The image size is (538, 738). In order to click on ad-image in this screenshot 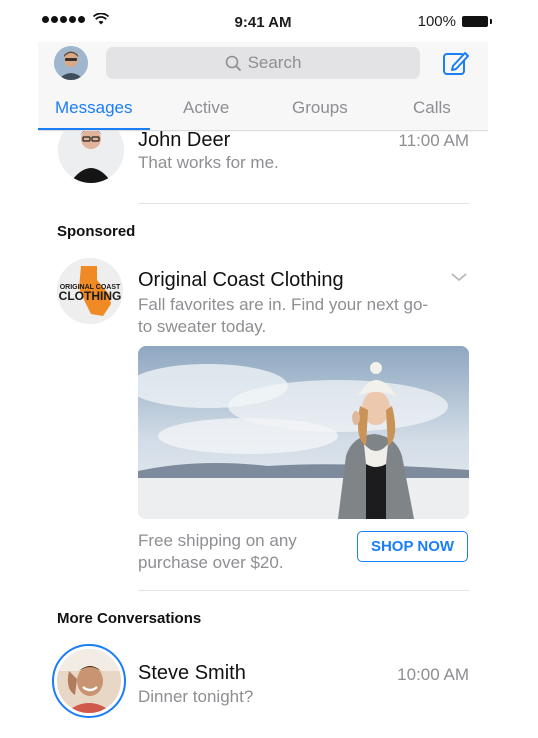, I will do `click(303, 432)`.